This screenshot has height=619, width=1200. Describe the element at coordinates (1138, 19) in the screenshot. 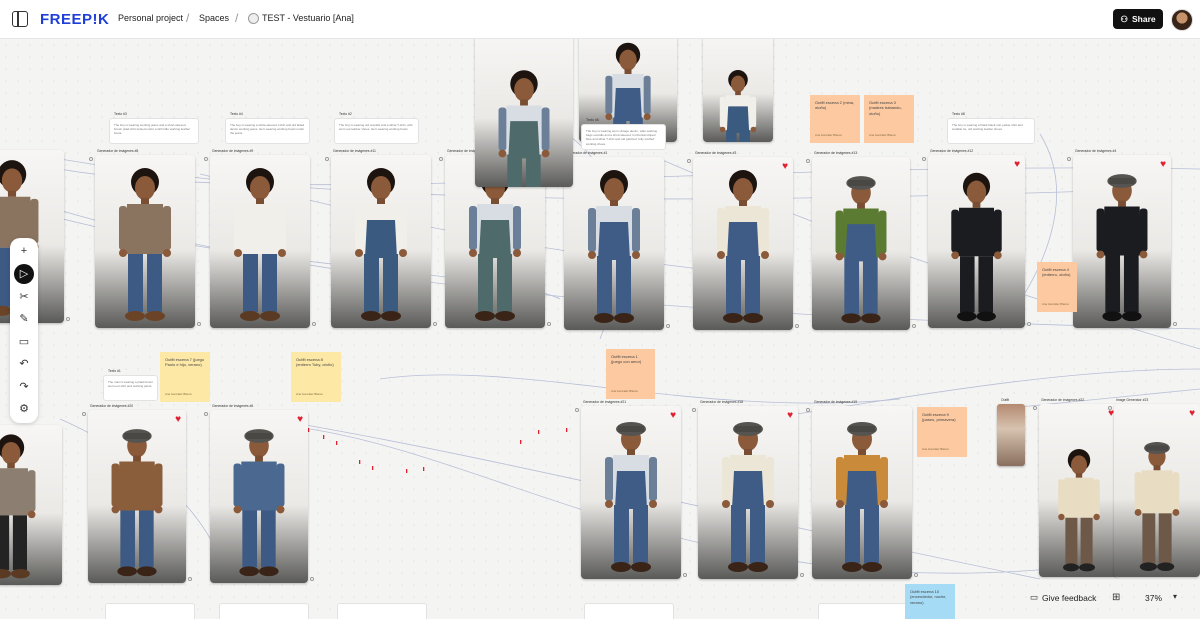

I see `share-button: ⚇ Share` at that location.